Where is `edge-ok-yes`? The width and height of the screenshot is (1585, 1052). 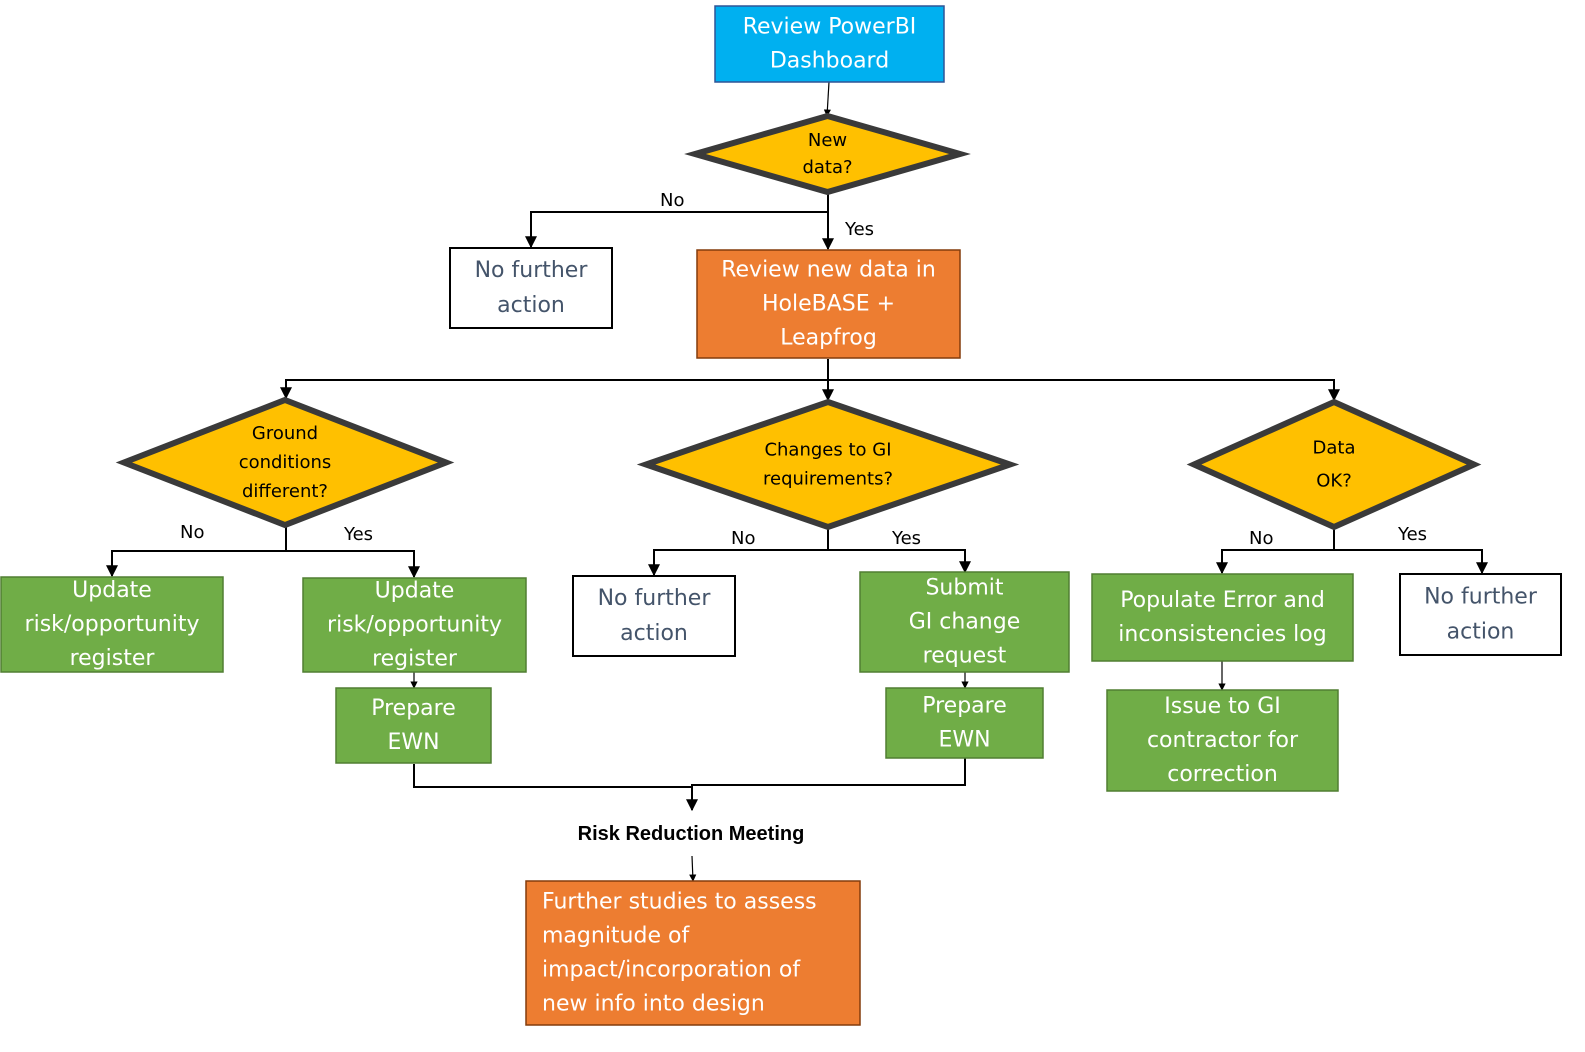
edge-ok-yes is located at coordinates (1411, 562).